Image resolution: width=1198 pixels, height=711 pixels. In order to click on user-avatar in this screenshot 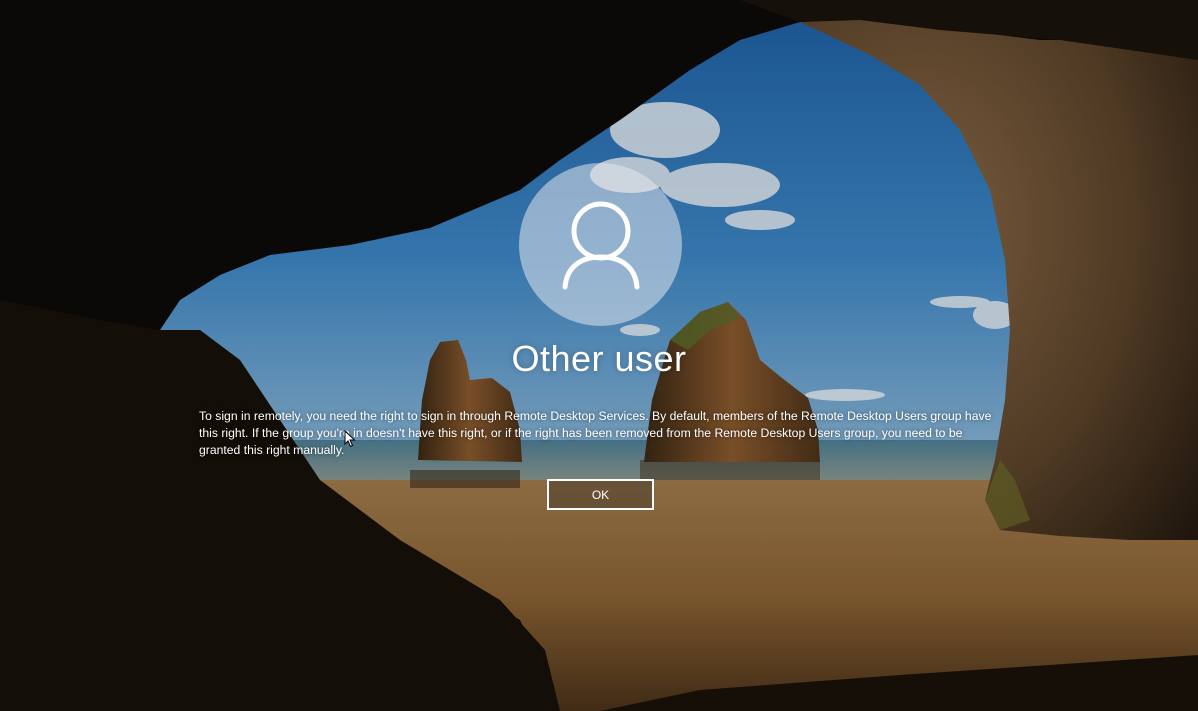, I will do `click(600, 244)`.